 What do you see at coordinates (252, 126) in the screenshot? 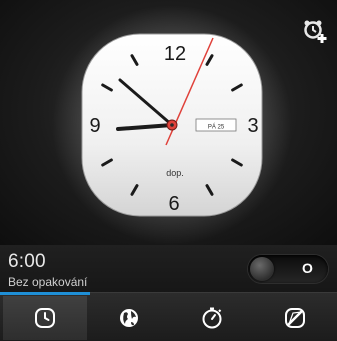
I see `numeral-3: 3` at bounding box center [252, 126].